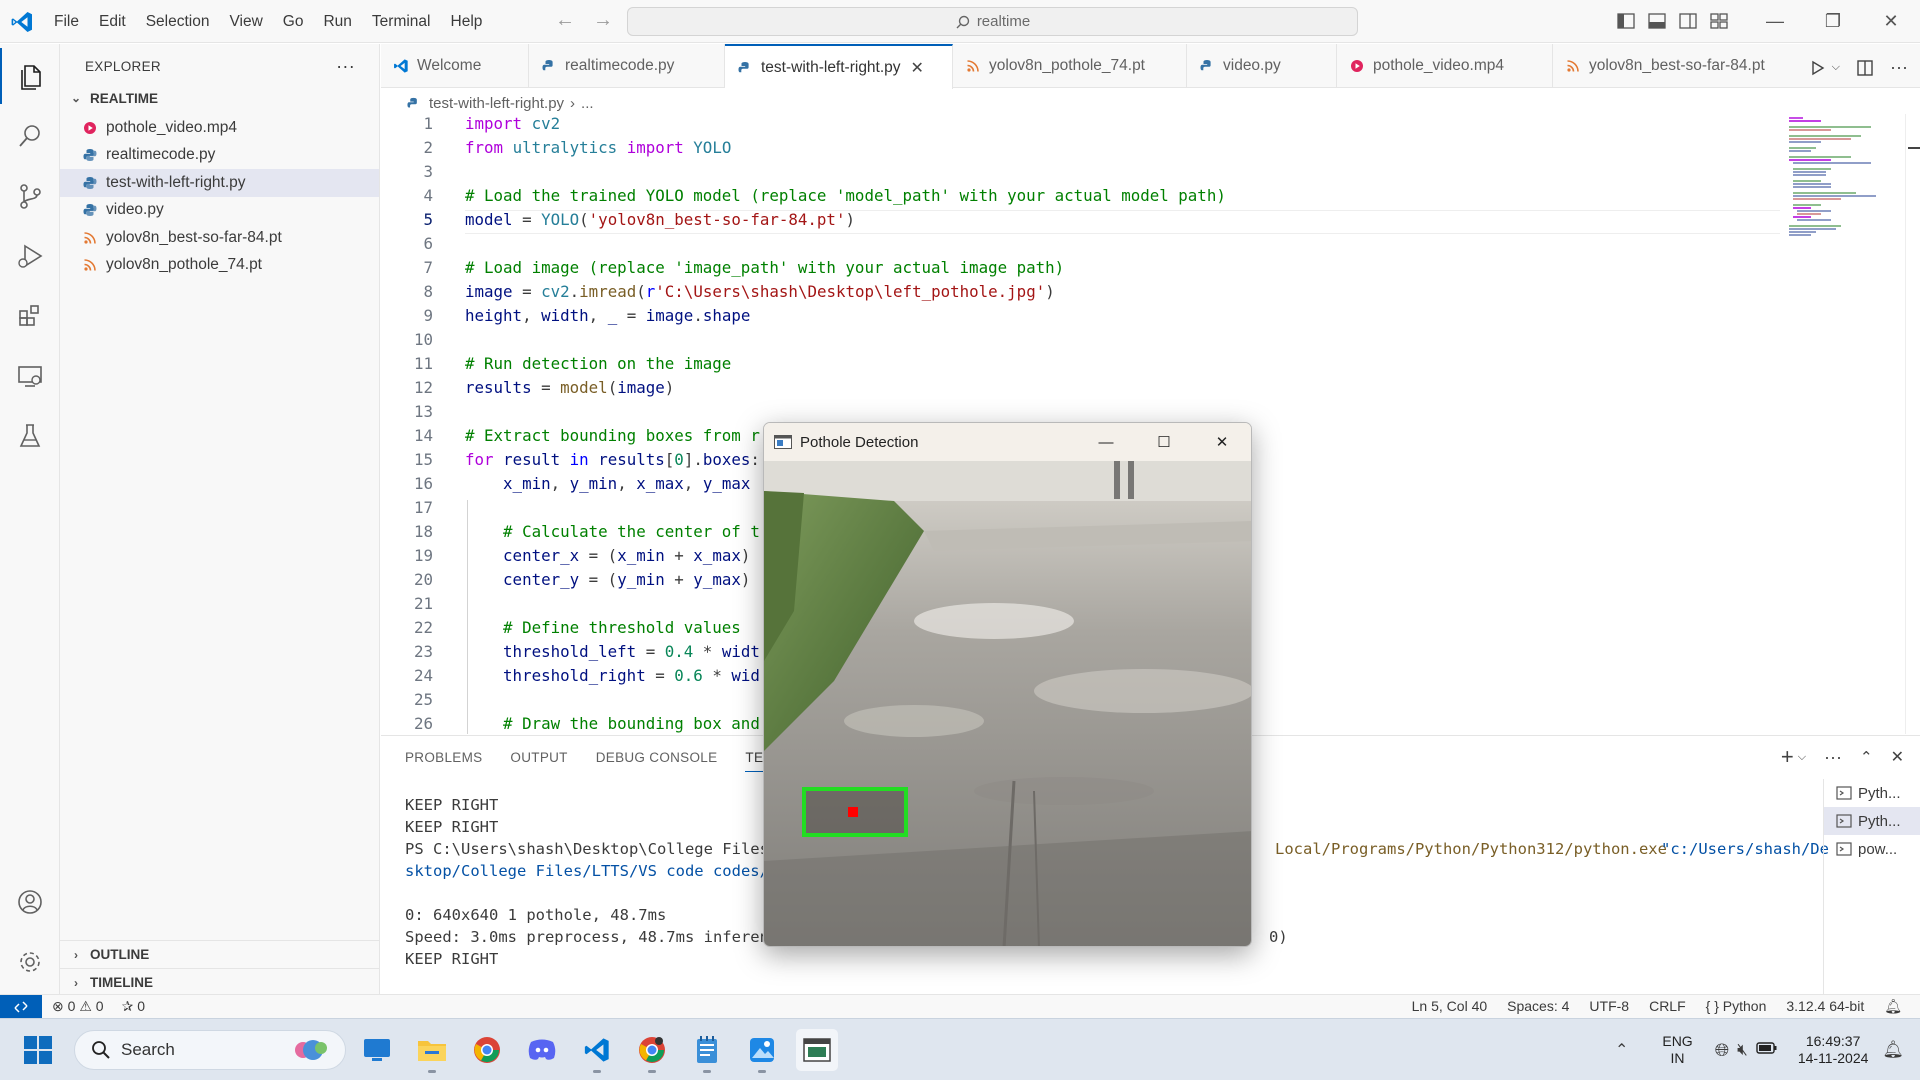 This screenshot has height=1080, width=1920. I want to click on forward-arrow-icon: →, so click(603, 20).